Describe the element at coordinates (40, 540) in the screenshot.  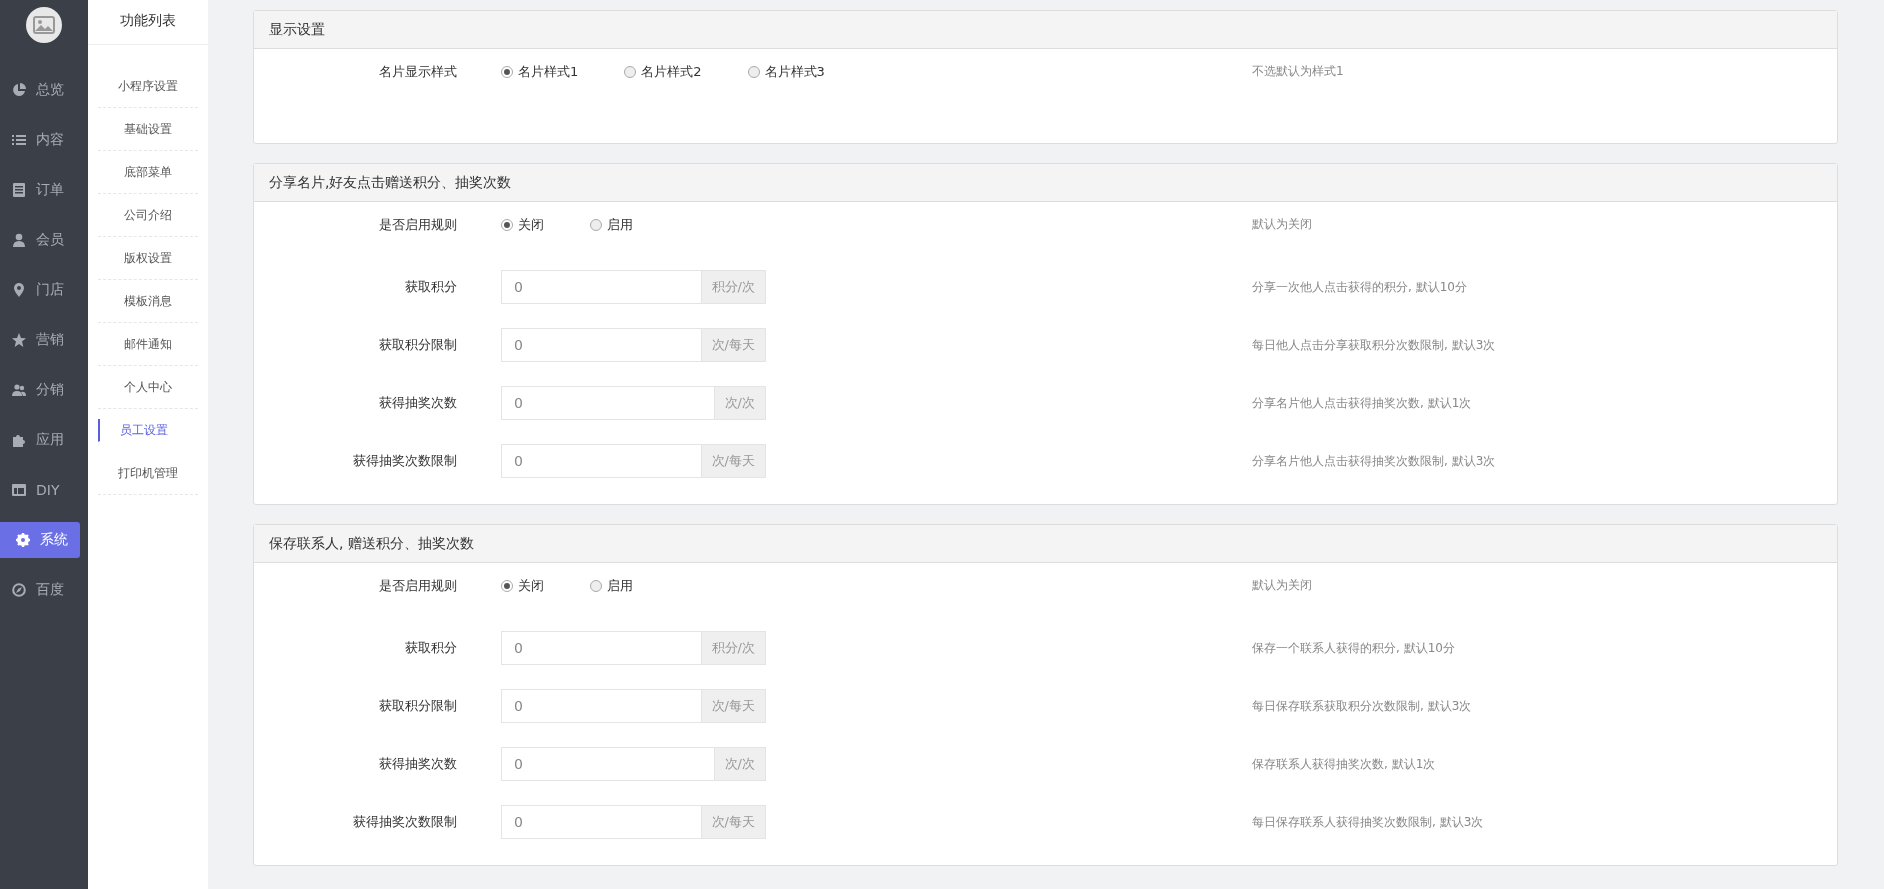
I see `nav-item: 系统` at that location.